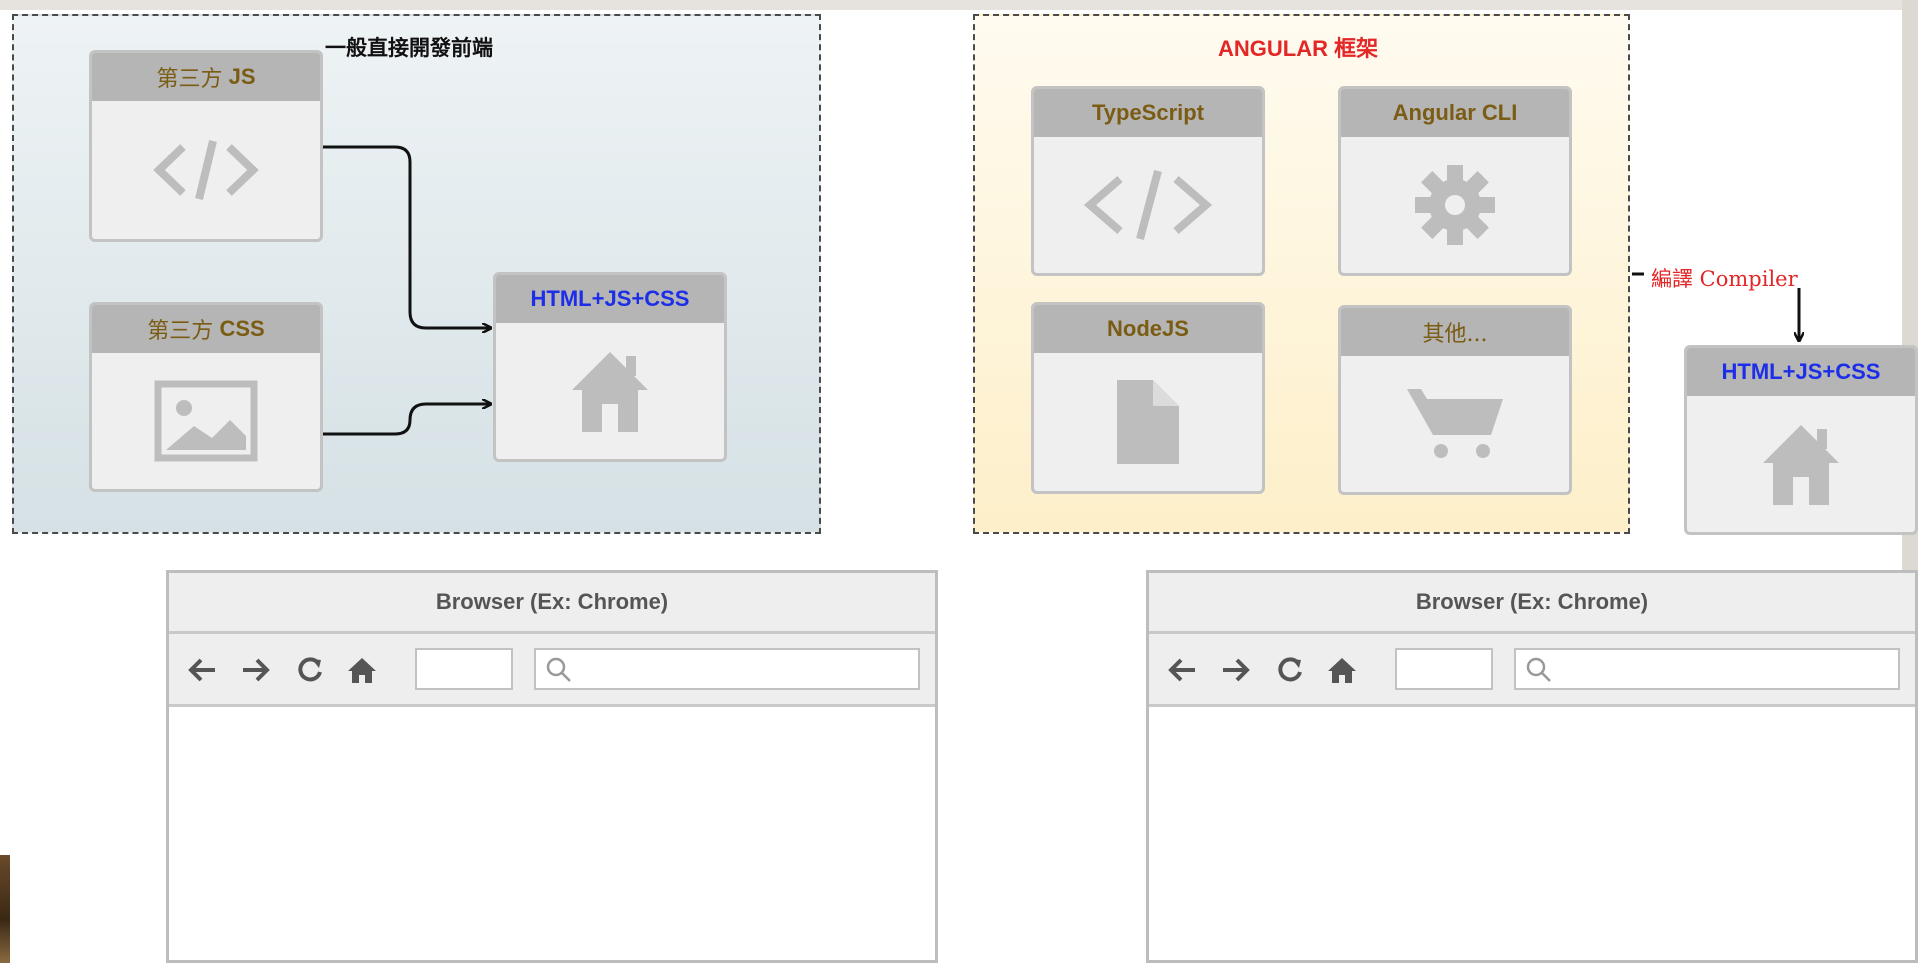 The width and height of the screenshot is (1918, 963). Describe the element at coordinates (1148, 422) in the screenshot. I see `file-icon` at that location.